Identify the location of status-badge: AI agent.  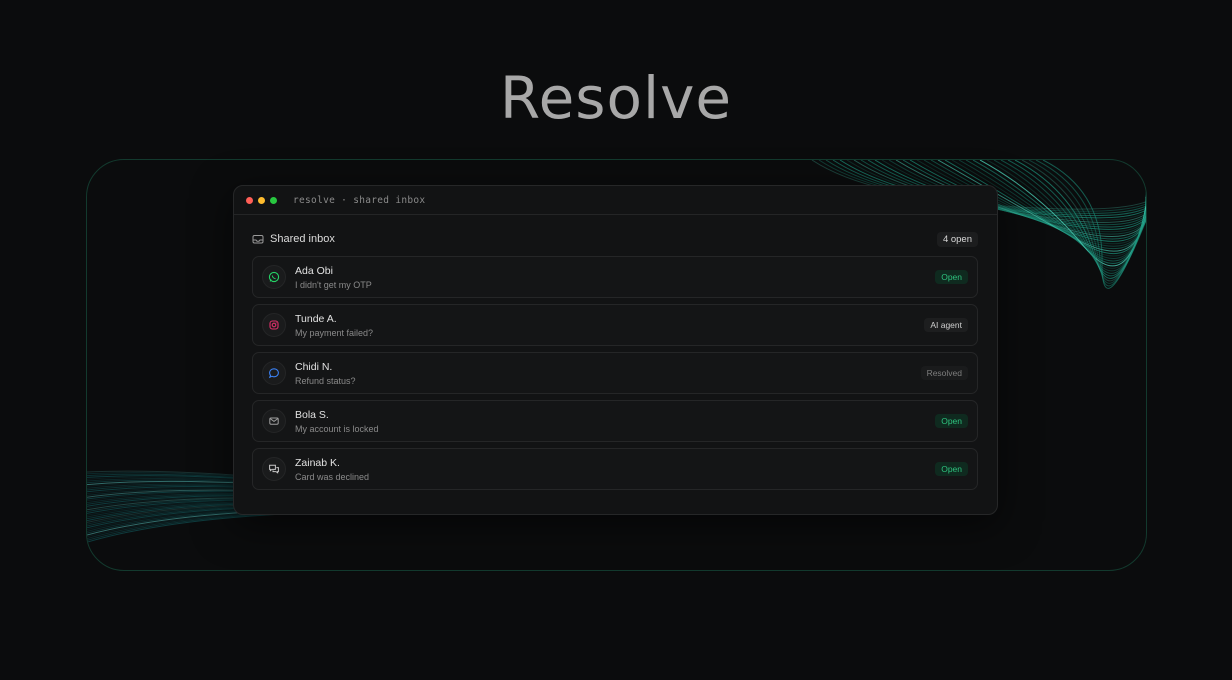
(946, 325).